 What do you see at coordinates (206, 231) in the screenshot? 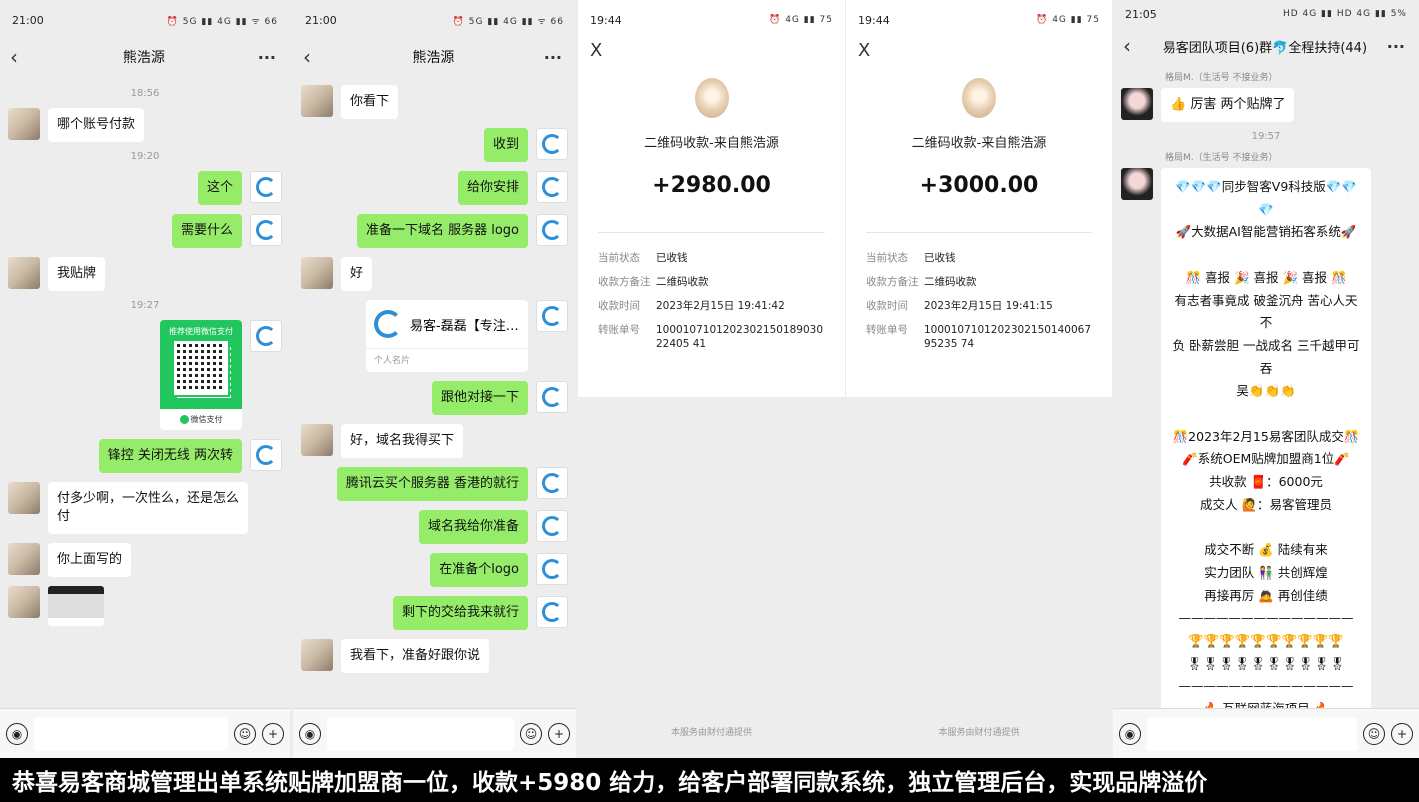
I see `message-bubble: 需要什么` at bounding box center [206, 231].